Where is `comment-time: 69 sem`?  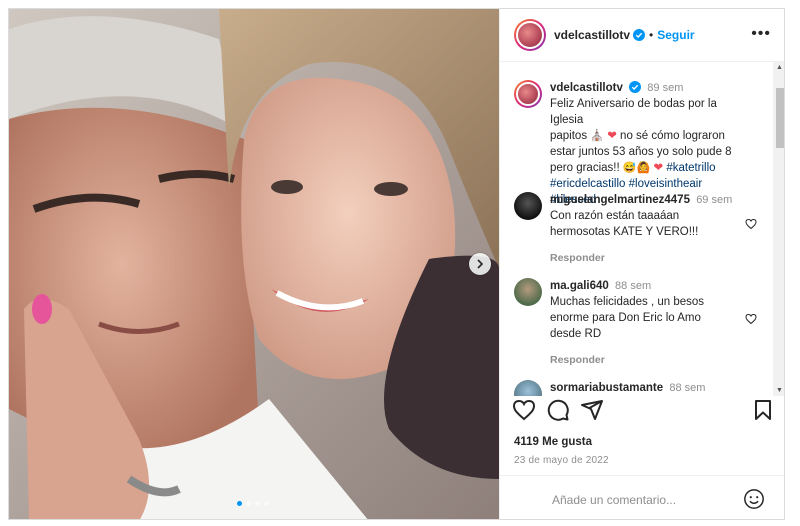 comment-time: 69 sem is located at coordinates (714, 200).